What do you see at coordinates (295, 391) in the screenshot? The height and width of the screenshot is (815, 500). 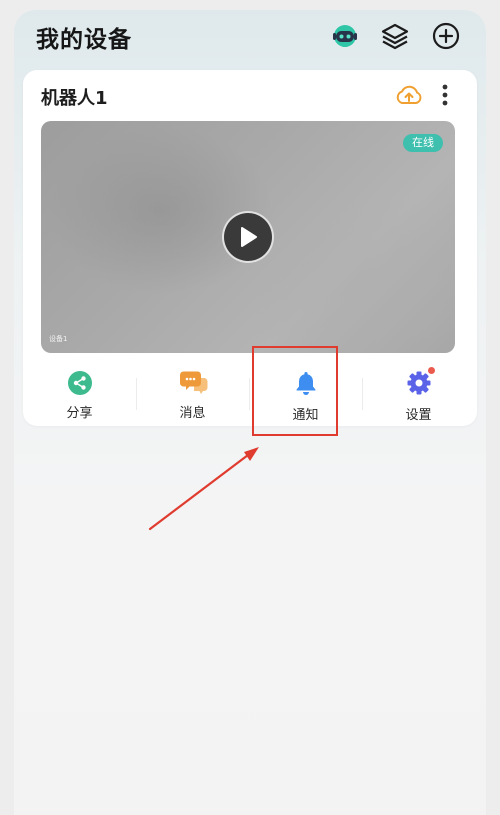 I see `annotation-highlight-box` at bounding box center [295, 391].